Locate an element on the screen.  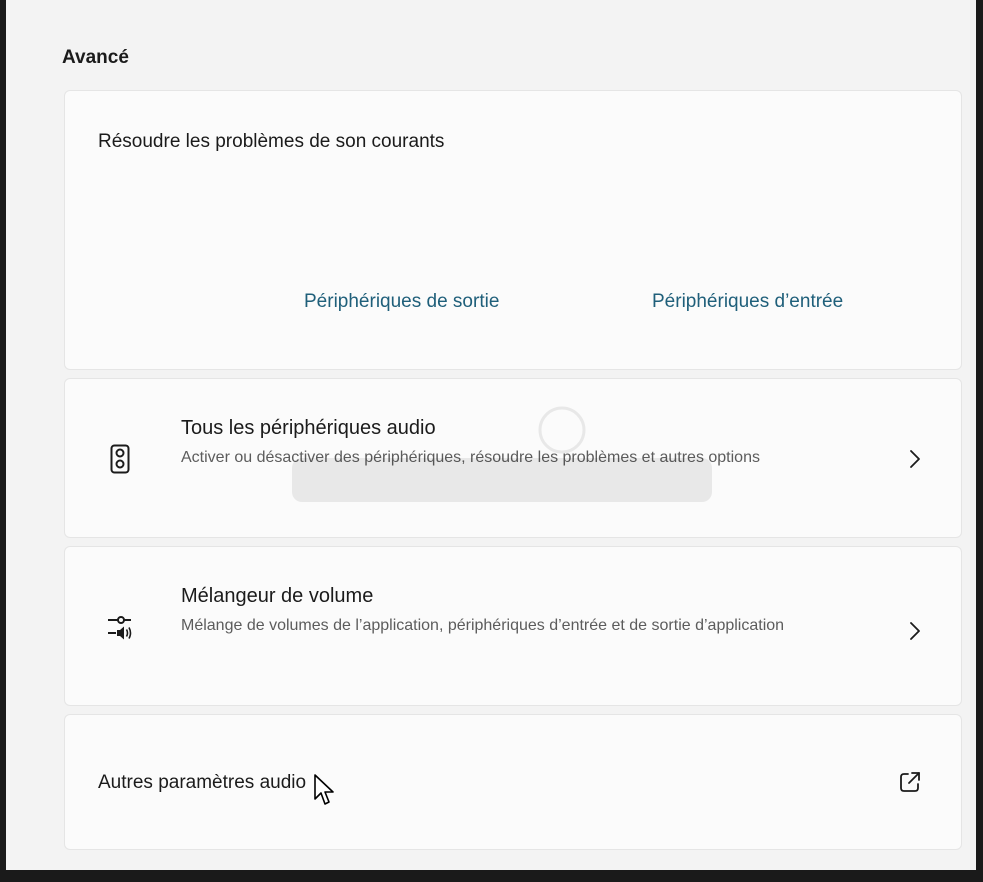
speaker-icon is located at coordinates (120, 459).